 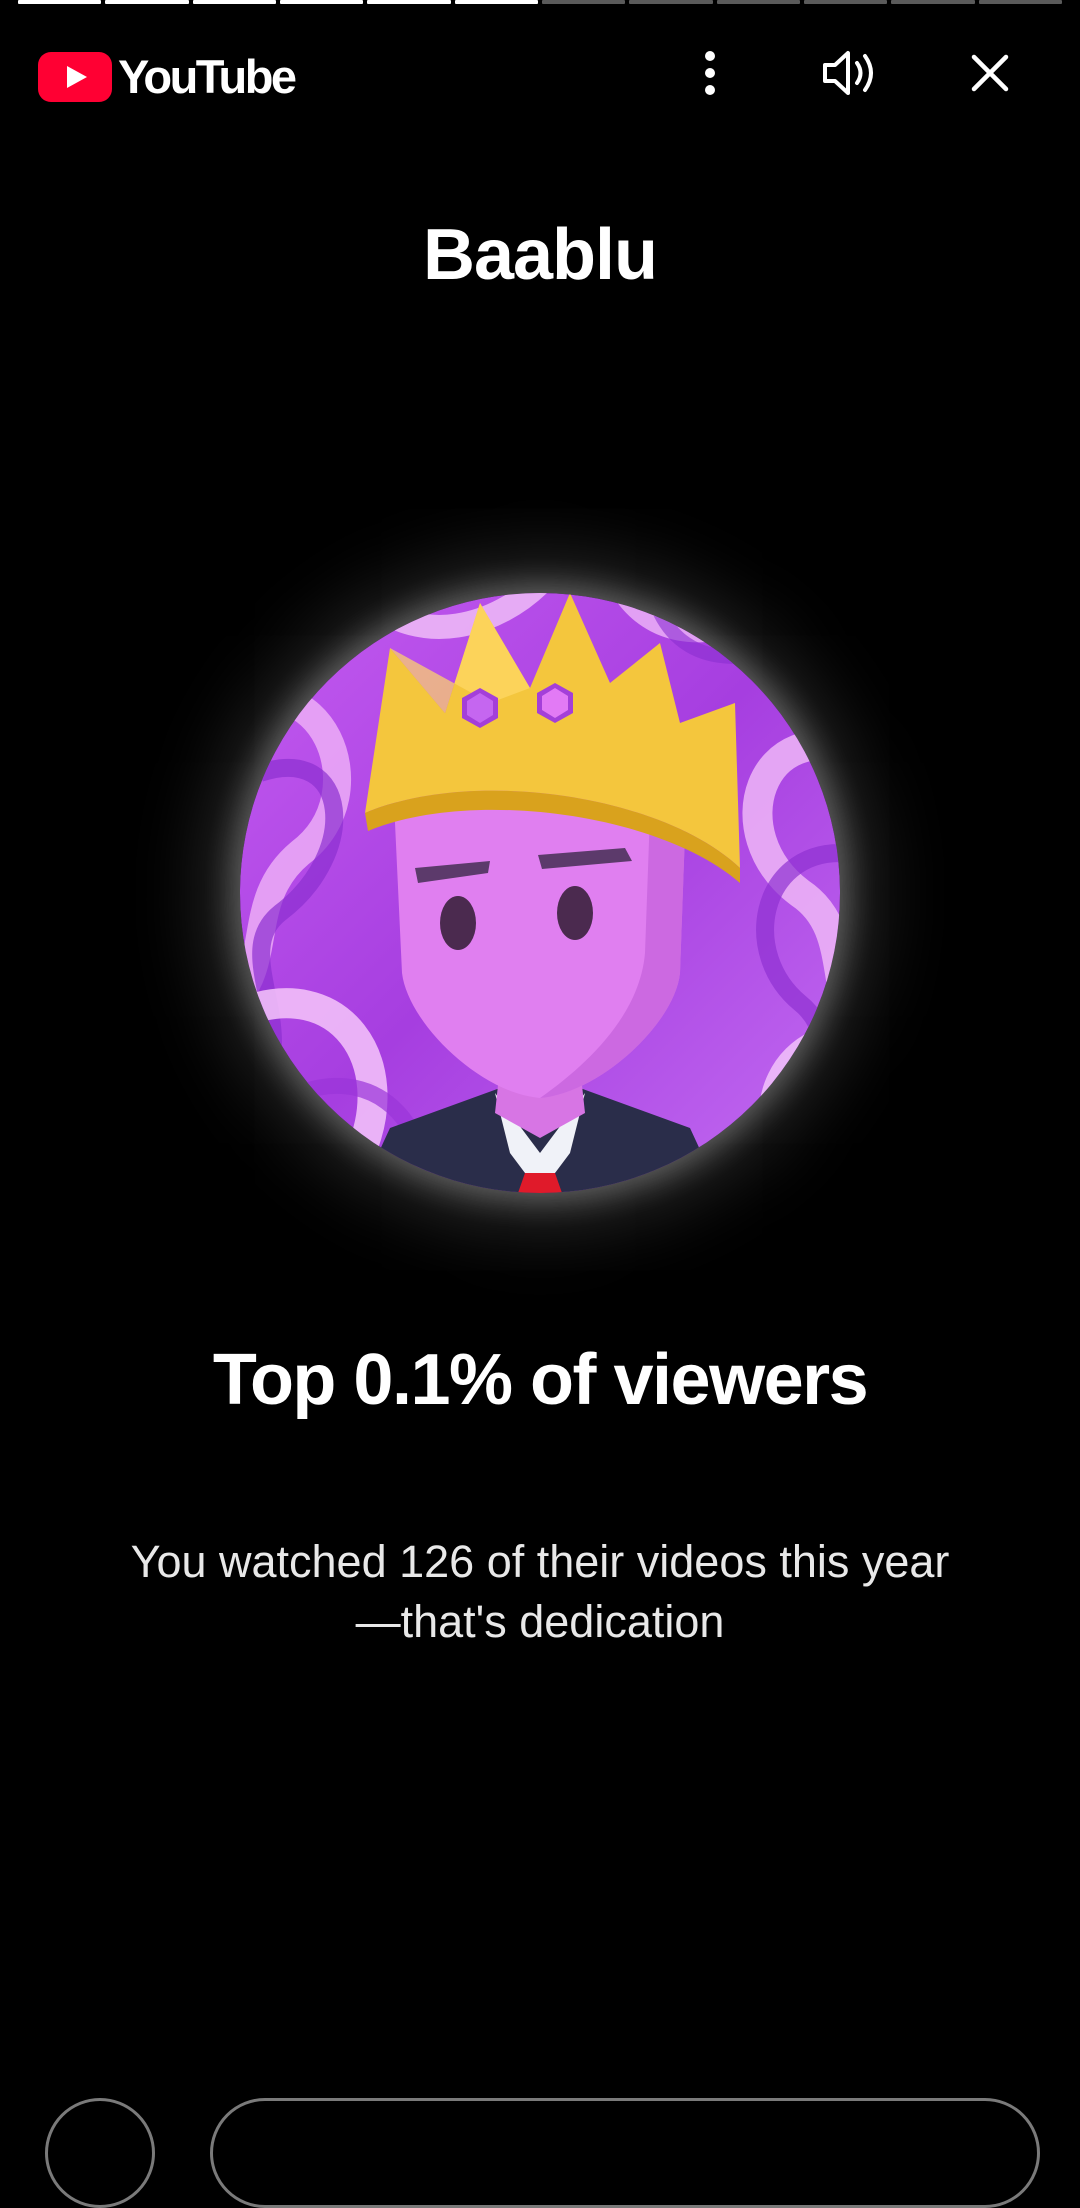 I want to click on volume-icon, so click(x=848, y=73).